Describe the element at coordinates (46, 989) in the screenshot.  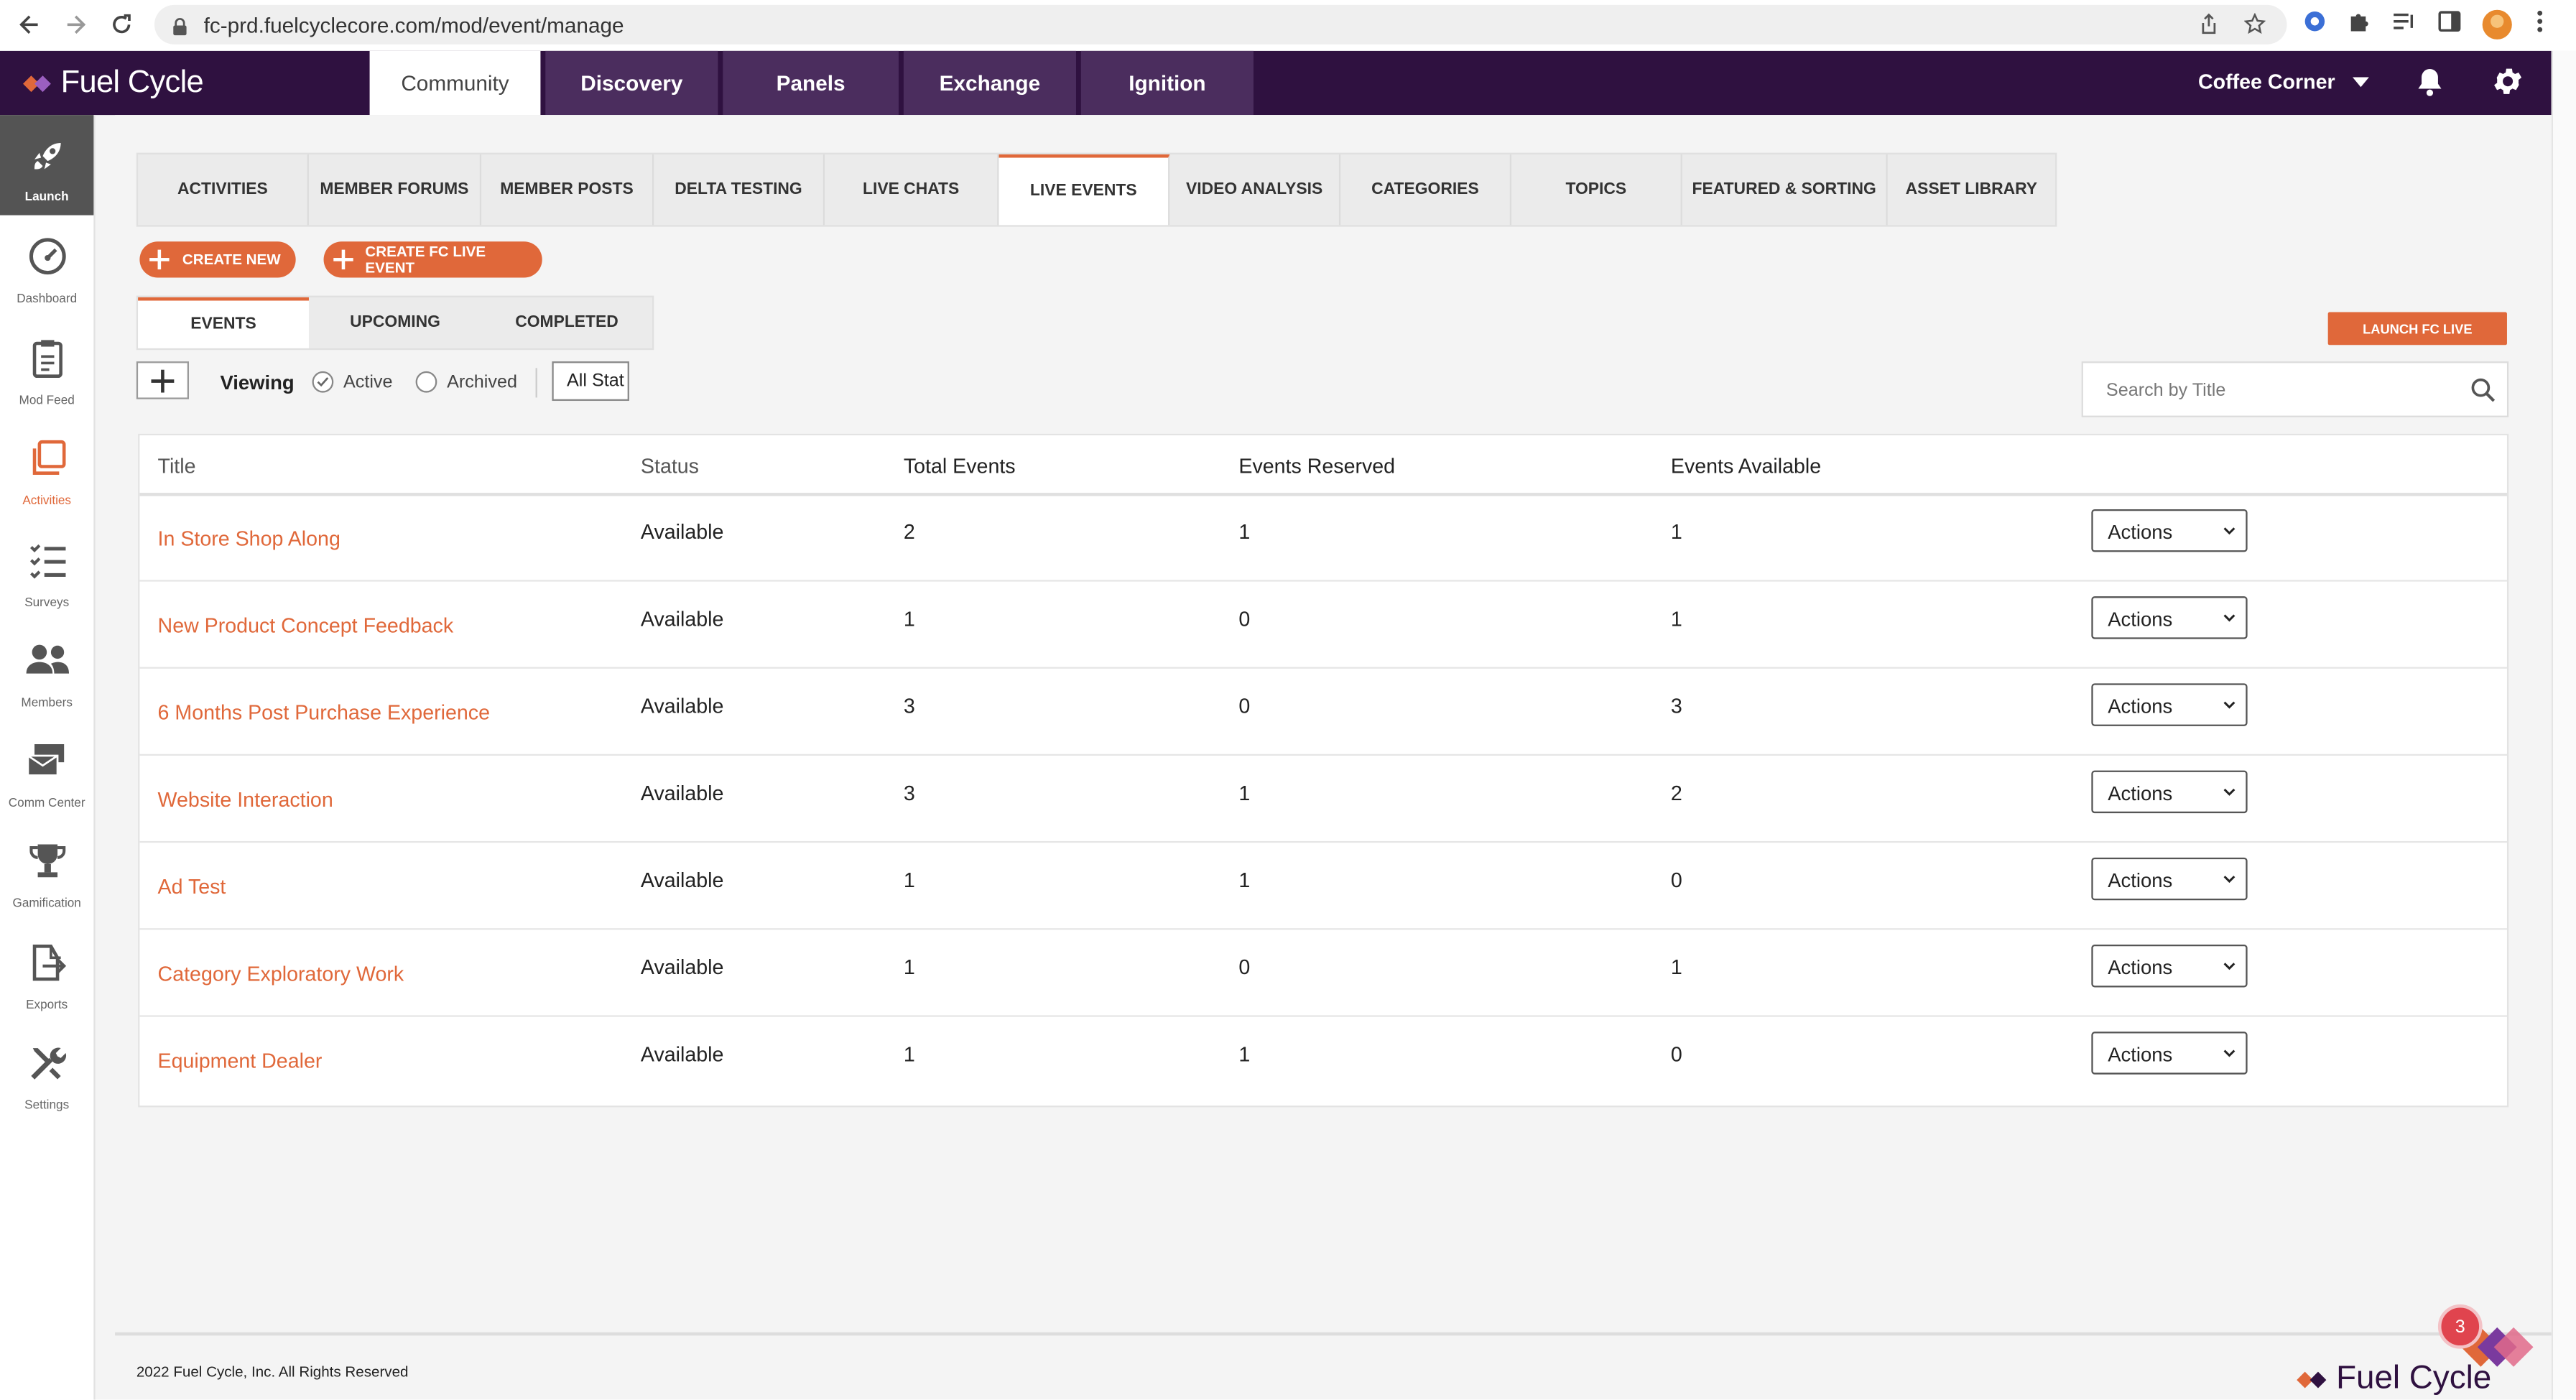
I see `sidebar-item-exports: Exports` at that location.